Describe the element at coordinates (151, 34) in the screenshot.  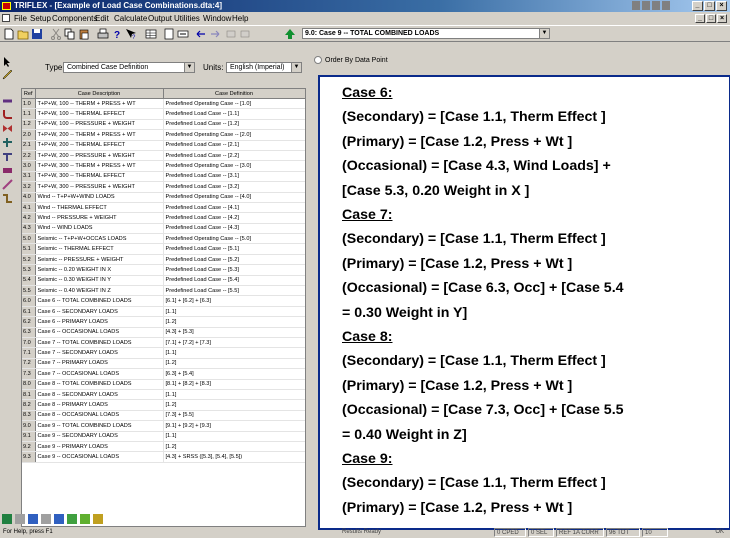
I see `grid-icon` at that location.